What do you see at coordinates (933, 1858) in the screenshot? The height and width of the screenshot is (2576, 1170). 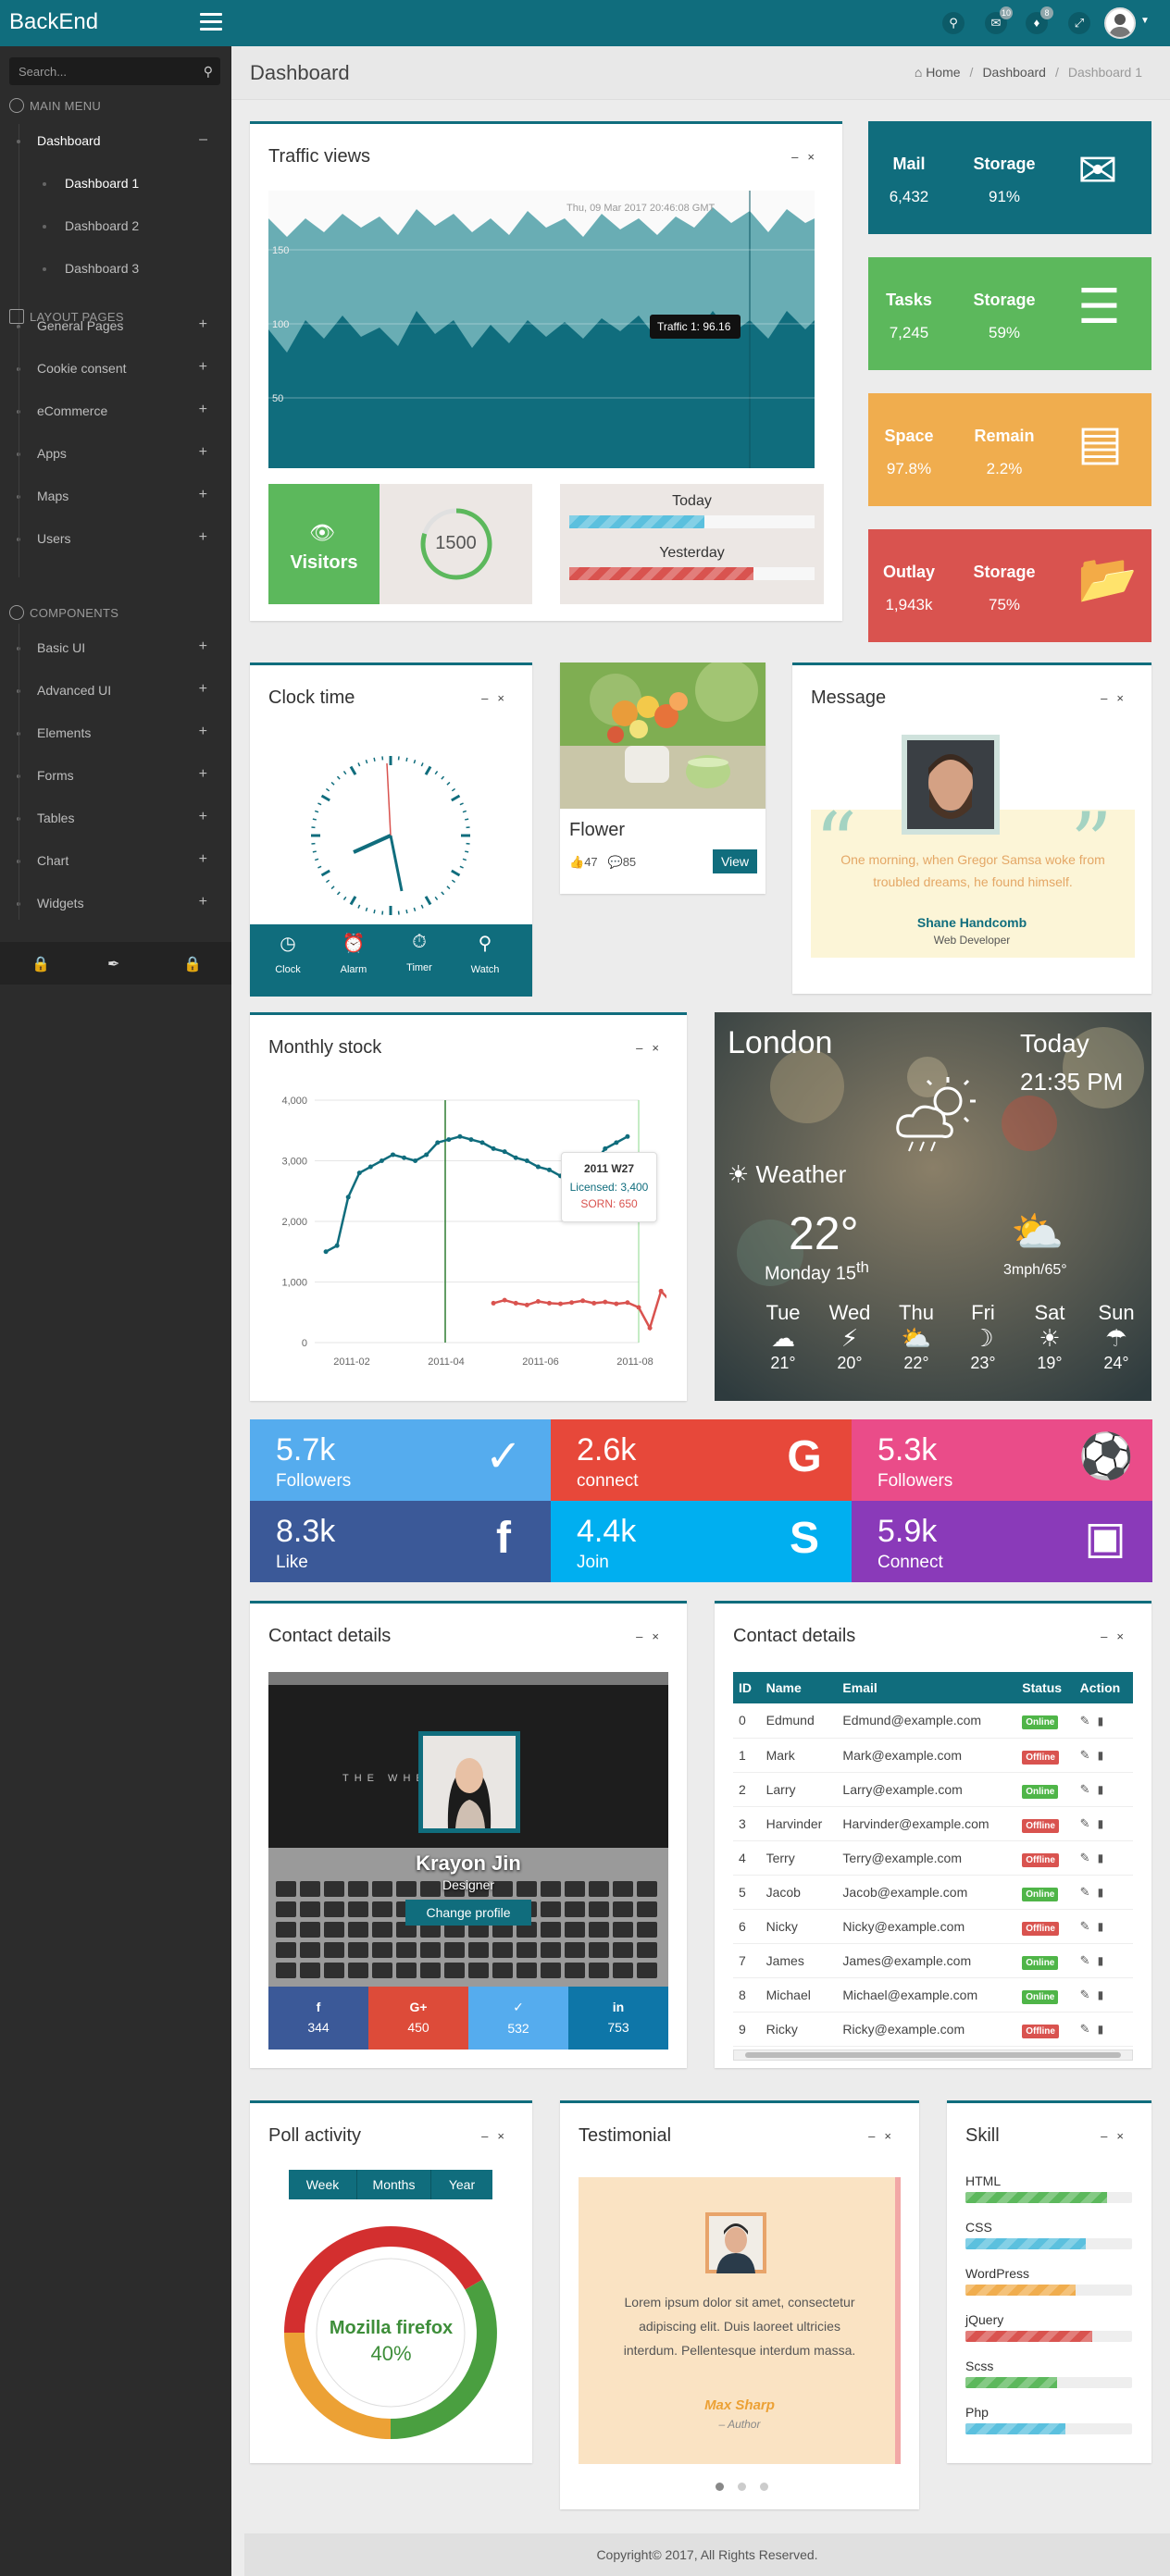 I see `table-row: 4 Terry Terry@example.com Offline ✎ ▮` at bounding box center [933, 1858].